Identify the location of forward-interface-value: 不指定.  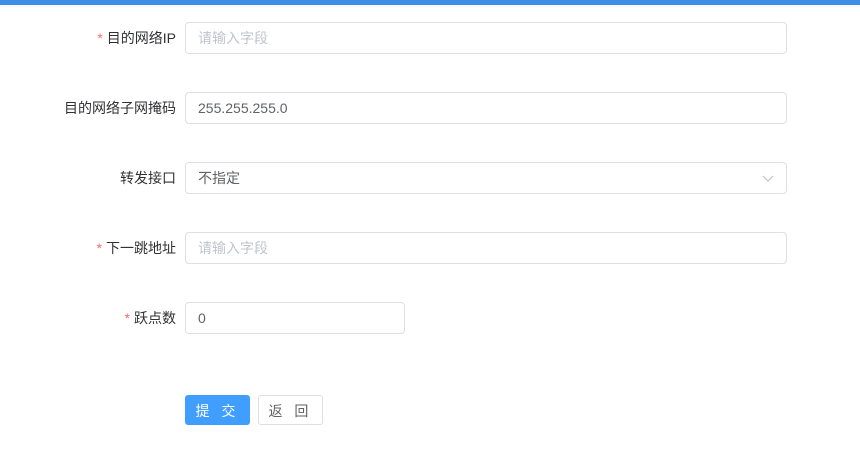
(219, 178).